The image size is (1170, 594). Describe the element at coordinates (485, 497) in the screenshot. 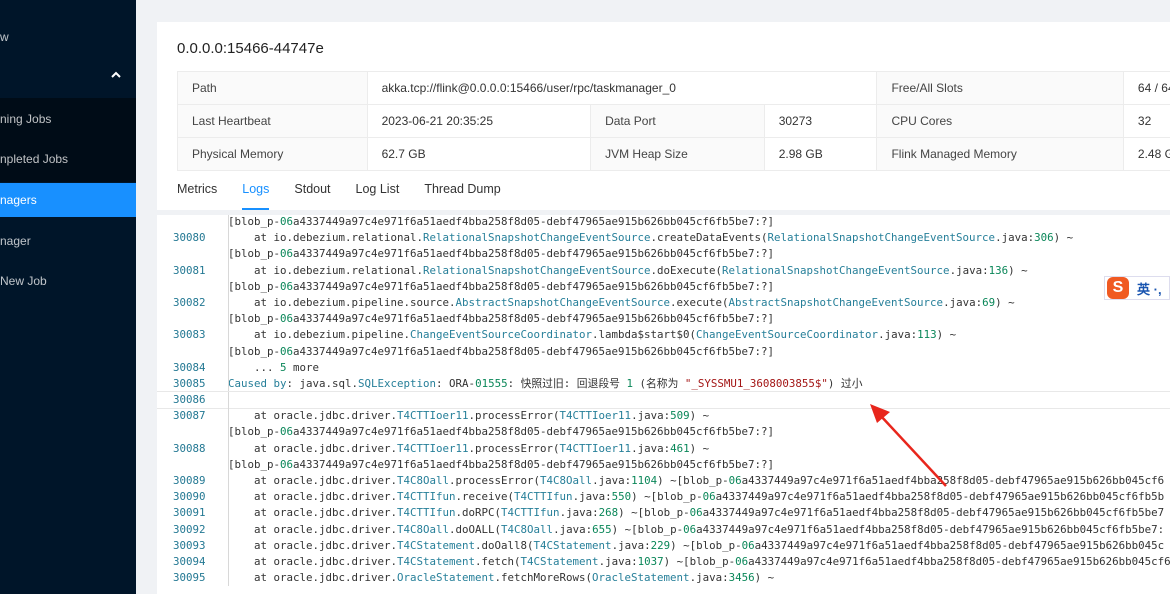

I see `log-token: .receive(` at that location.